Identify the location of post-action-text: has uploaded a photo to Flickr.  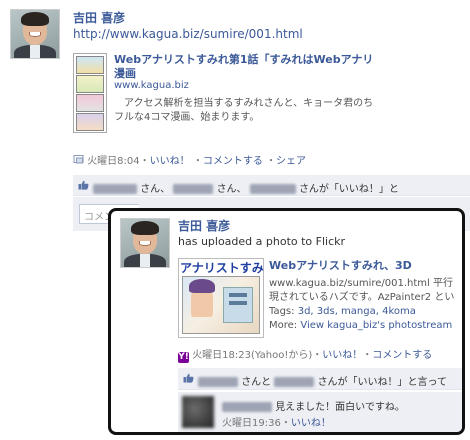
(262, 241).